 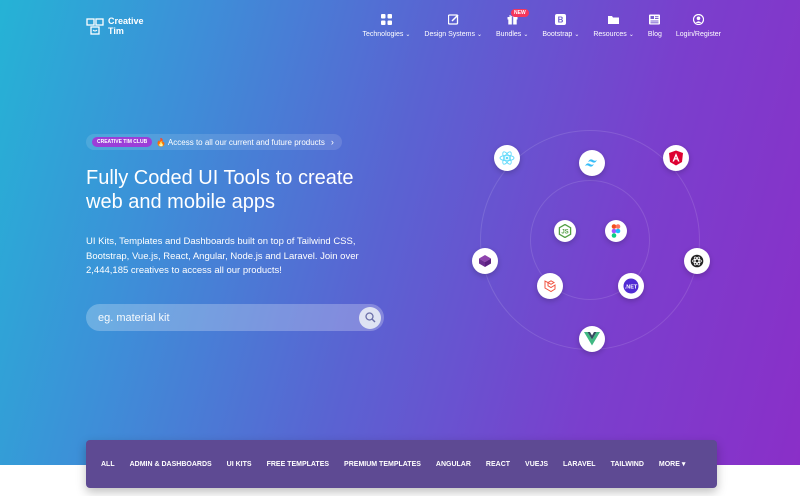 I want to click on dotnet-icon: .NET, so click(x=631, y=286).